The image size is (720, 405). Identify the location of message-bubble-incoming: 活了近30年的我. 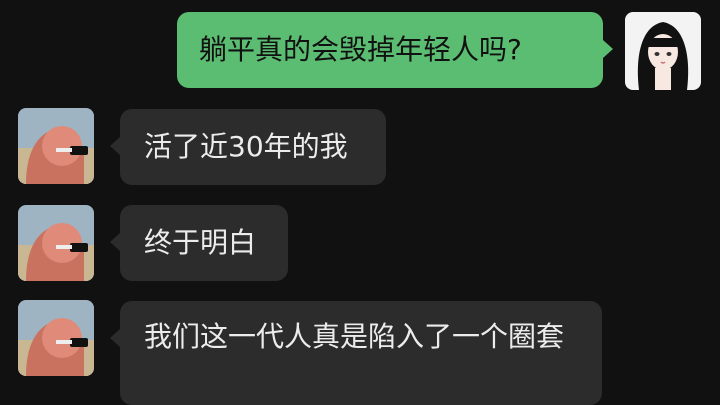
(248, 147).